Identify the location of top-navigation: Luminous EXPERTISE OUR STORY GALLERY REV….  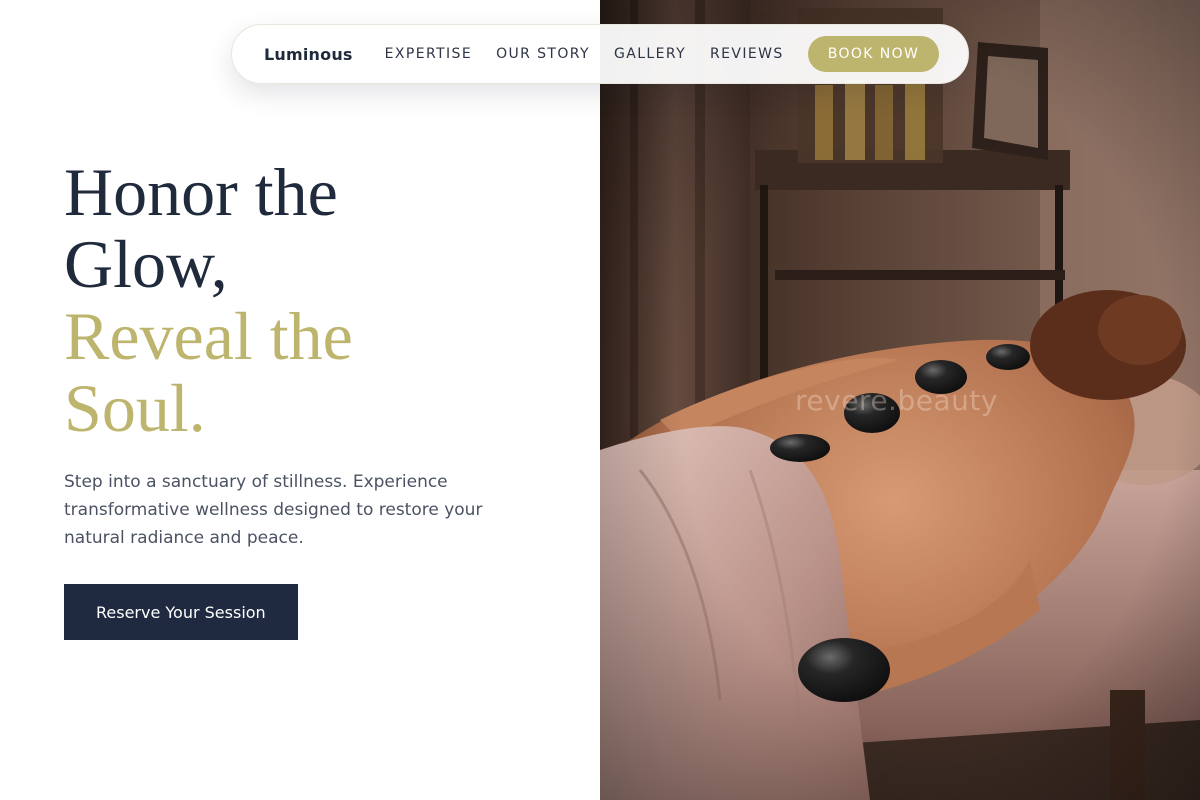
(600, 54).